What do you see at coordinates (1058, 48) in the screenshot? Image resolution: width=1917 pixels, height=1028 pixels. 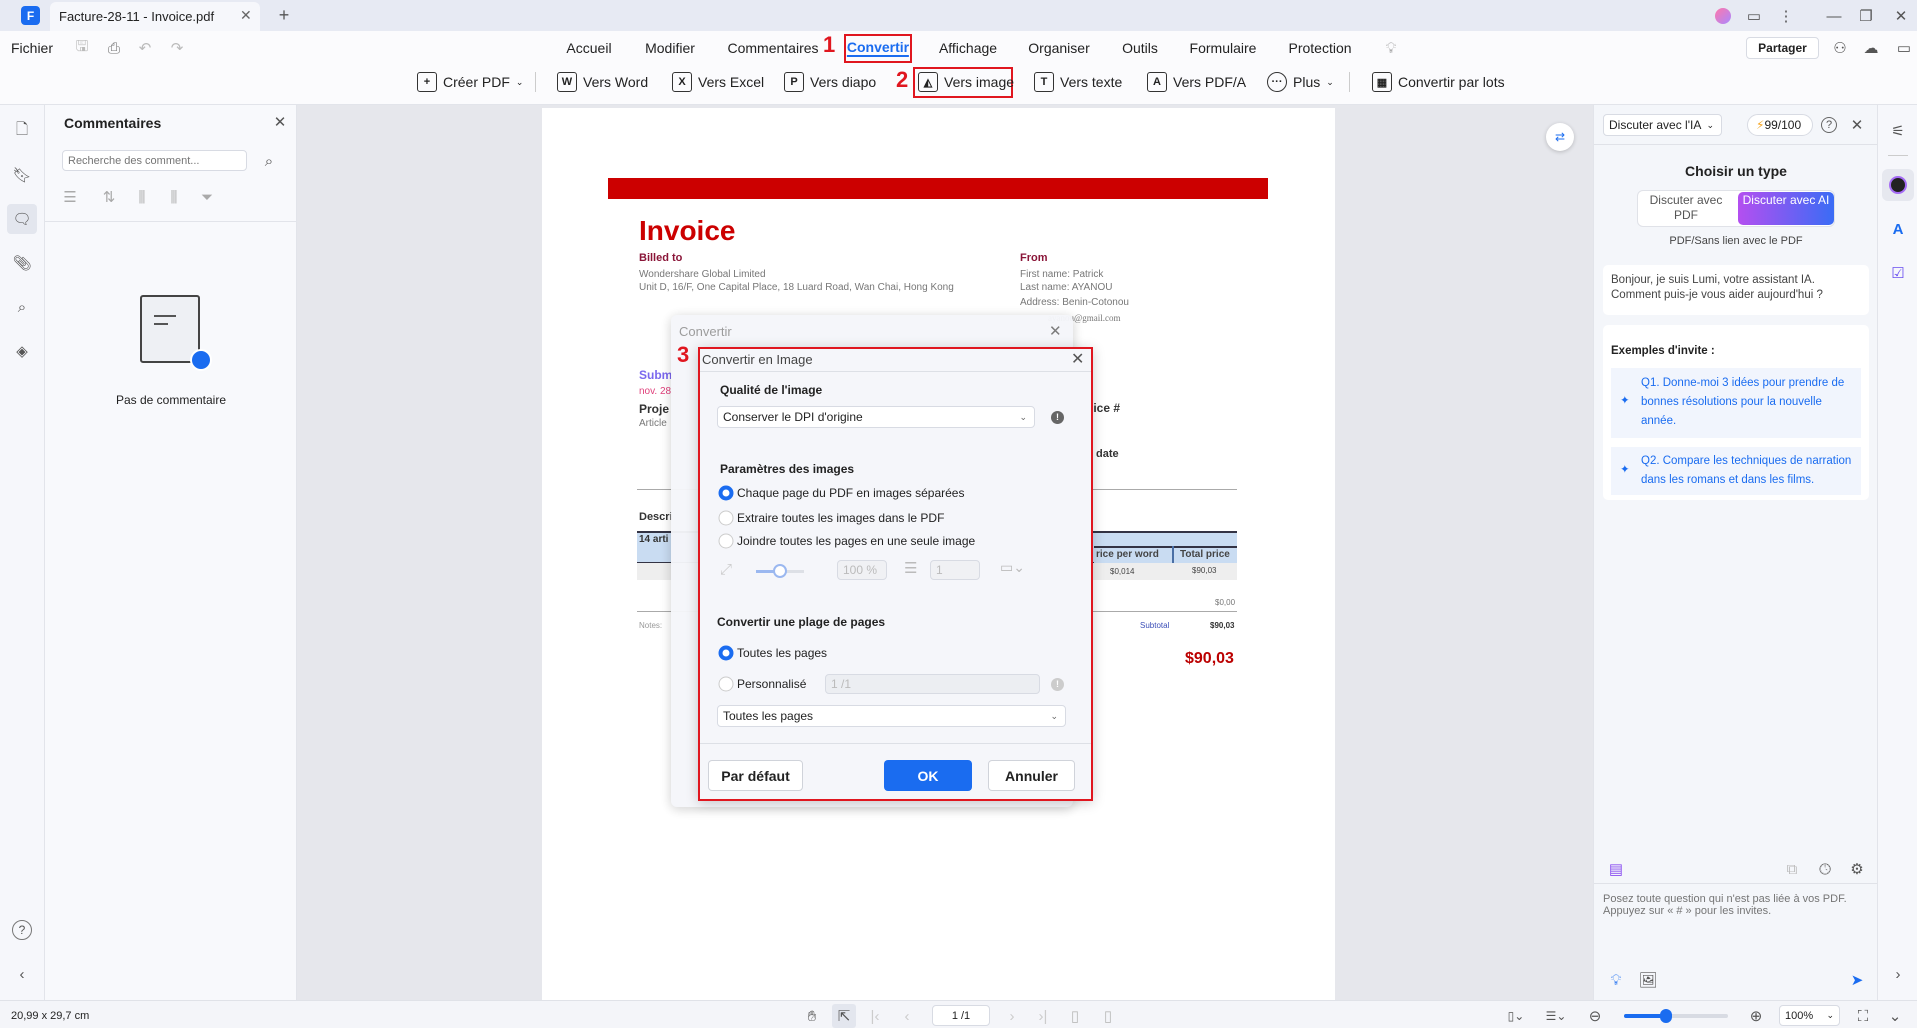 I see `tab-organiser: Organiser` at bounding box center [1058, 48].